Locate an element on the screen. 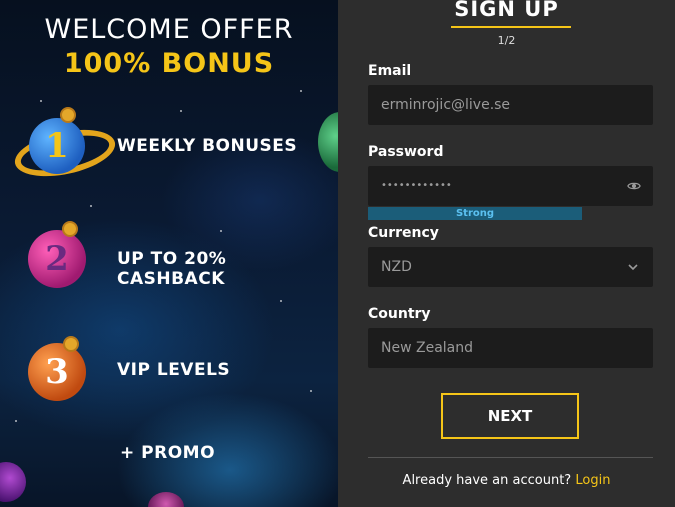 The image size is (675, 507). feature-weekly-bonuses: WEEKLY BONUSES is located at coordinates (207, 146).